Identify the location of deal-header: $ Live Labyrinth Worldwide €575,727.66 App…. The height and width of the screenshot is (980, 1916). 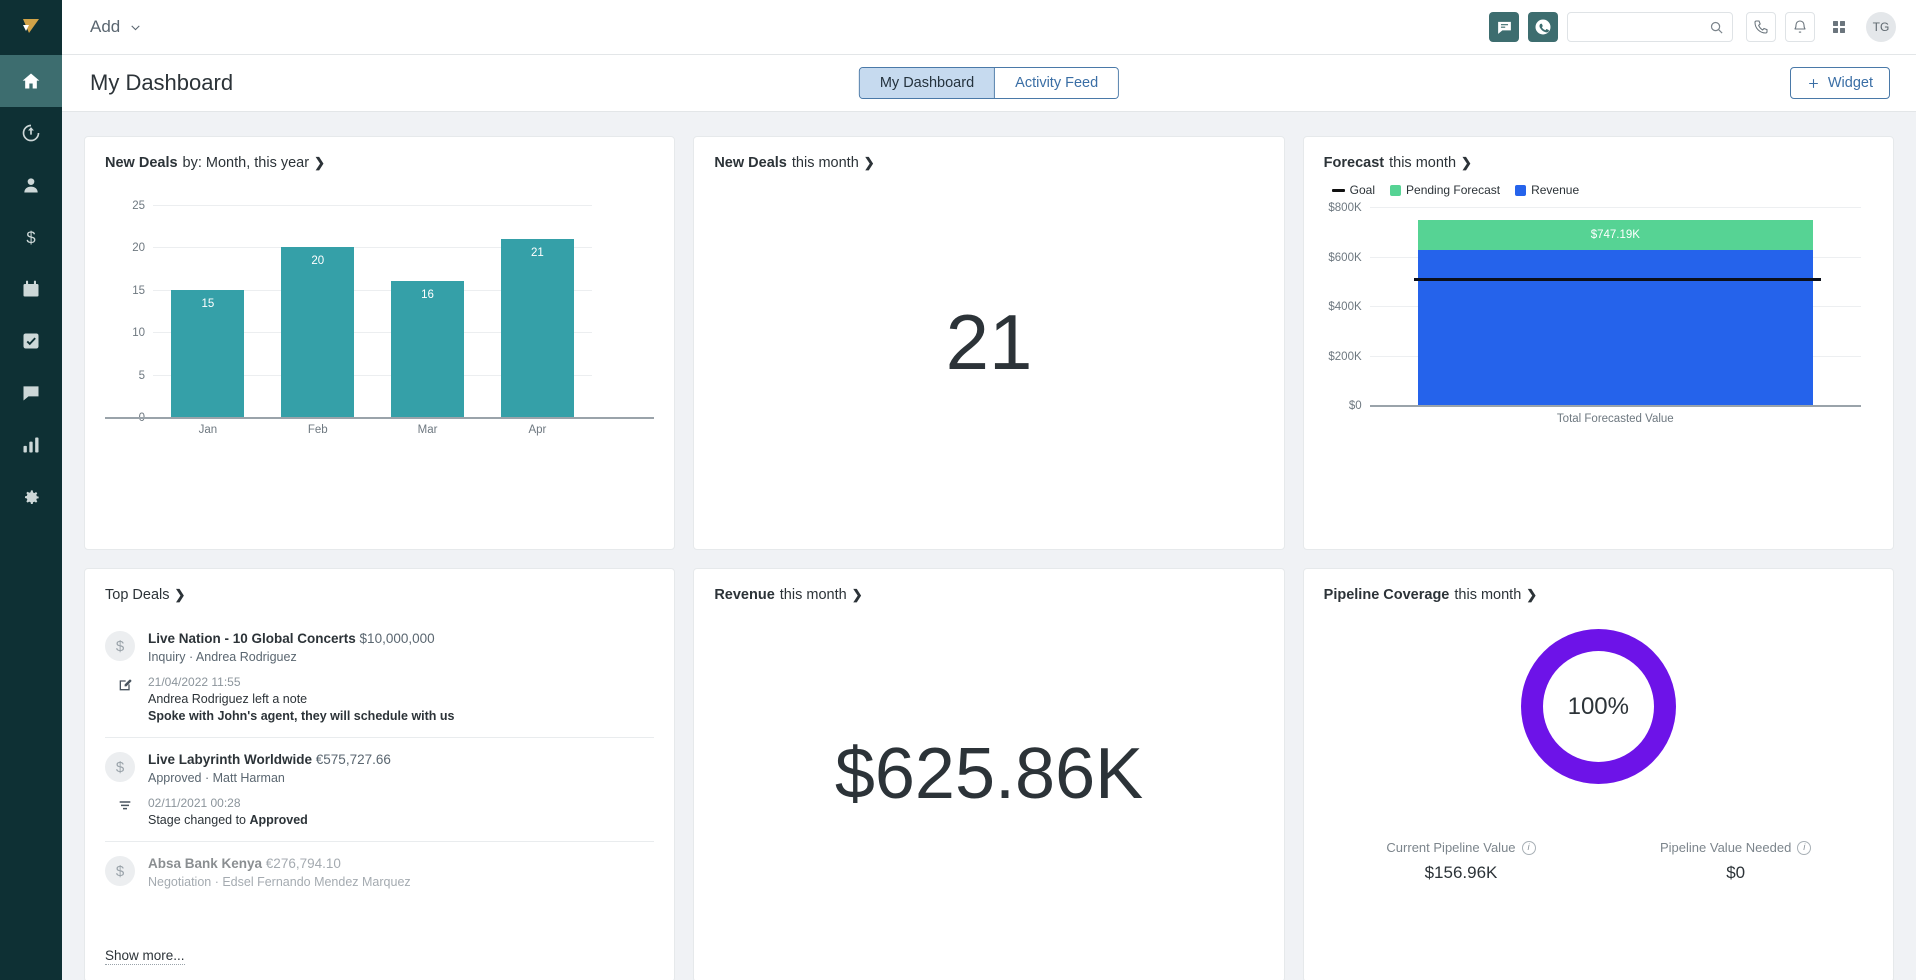
(379, 768).